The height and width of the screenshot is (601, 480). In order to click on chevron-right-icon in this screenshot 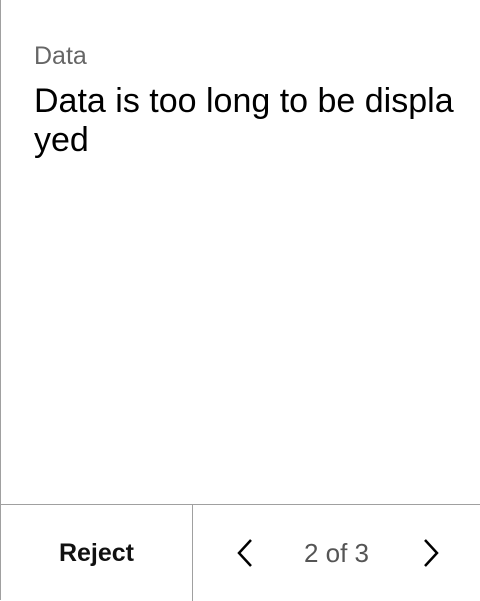, I will do `click(431, 553)`.